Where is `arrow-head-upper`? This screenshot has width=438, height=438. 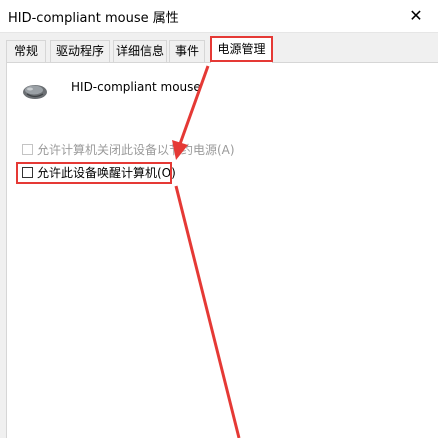
arrow-head-upper is located at coordinates (180, 150).